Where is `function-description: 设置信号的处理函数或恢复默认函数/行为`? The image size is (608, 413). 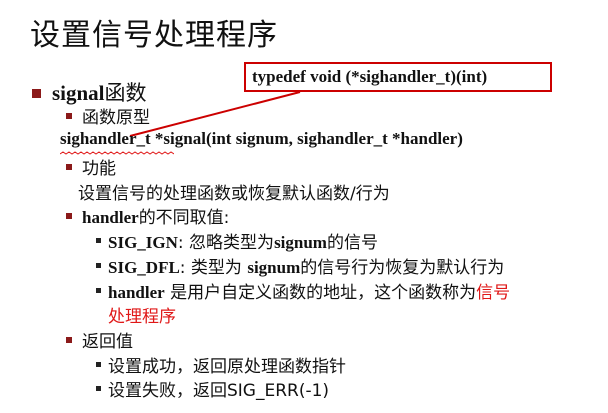 function-description: 设置信号的处理函数或恢复默认函数/行为 is located at coordinates (234, 194).